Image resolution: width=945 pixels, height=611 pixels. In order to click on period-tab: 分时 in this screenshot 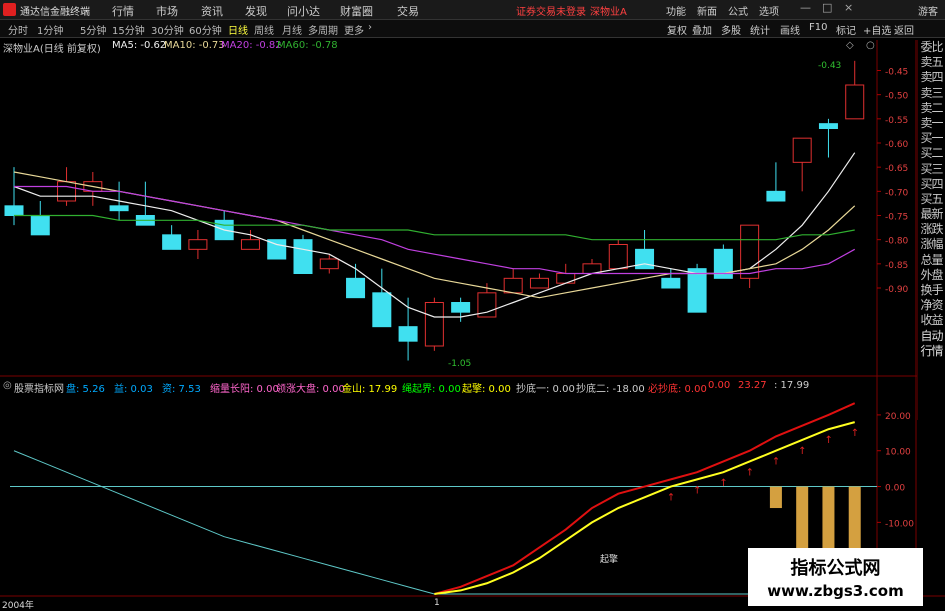, I will do `click(18, 29)`.